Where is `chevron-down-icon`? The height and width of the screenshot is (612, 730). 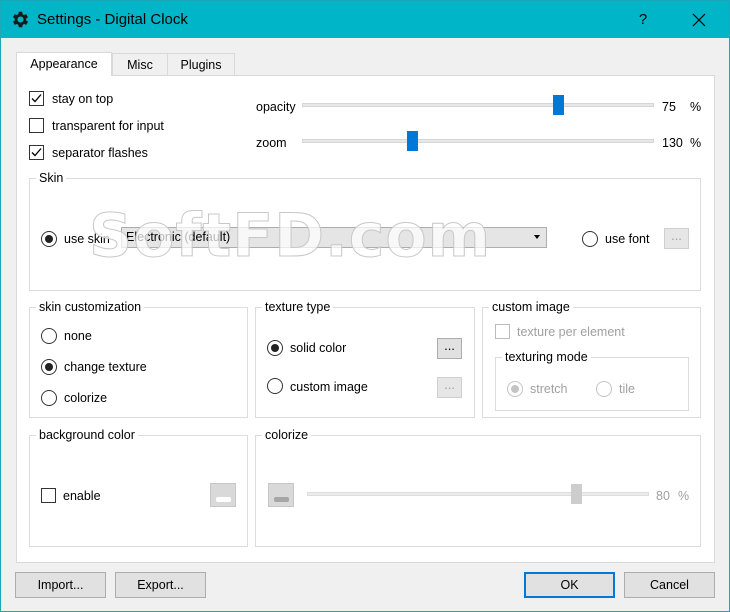
chevron-down-icon is located at coordinates (537, 237).